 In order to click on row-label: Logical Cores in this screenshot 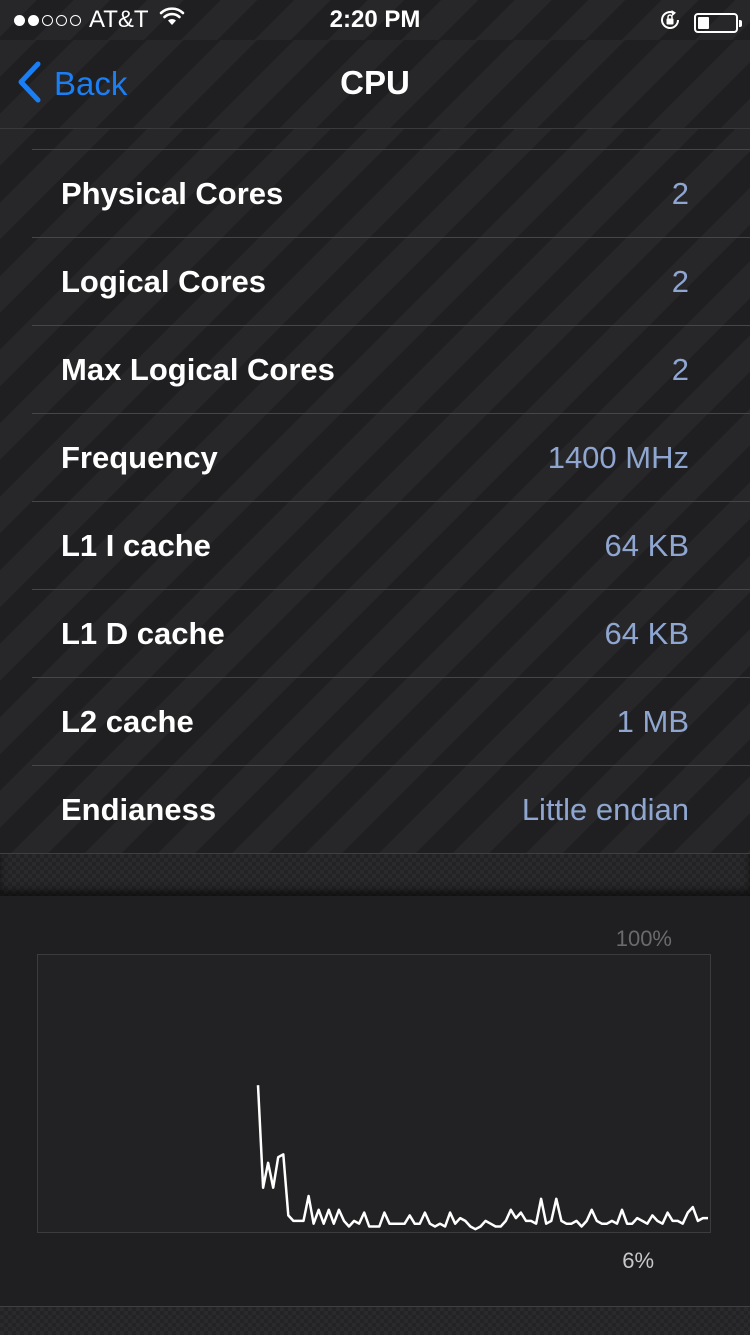, I will do `click(163, 281)`.